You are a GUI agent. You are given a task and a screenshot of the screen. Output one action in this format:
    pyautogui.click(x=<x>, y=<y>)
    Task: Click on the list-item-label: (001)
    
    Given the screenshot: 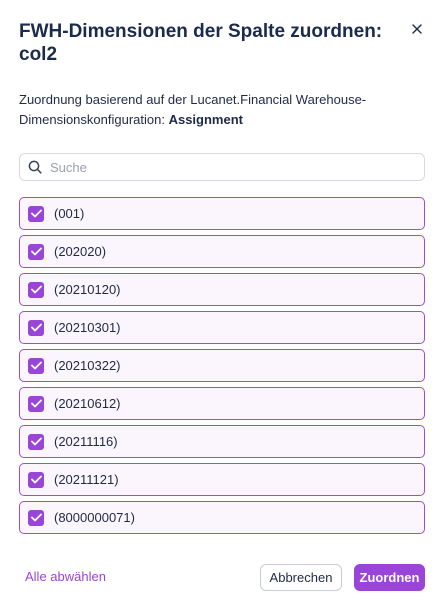 What is the action you would take?
    pyautogui.click(x=69, y=213)
    